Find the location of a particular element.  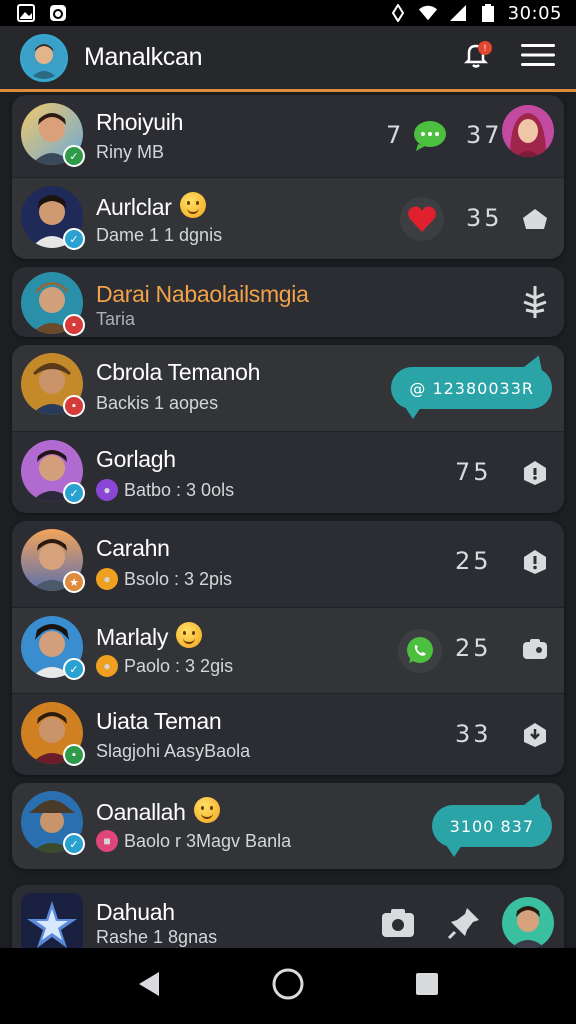

tag-icon is located at coordinates (535, 473).